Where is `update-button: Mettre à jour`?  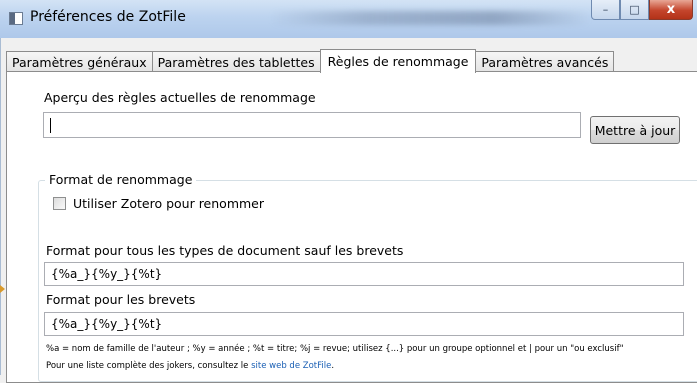 update-button: Mettre à jour is located at coordinates (635, 130).